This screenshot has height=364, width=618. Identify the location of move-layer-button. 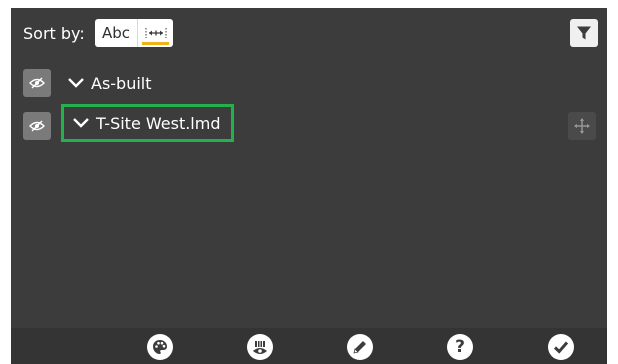
(582, 126).